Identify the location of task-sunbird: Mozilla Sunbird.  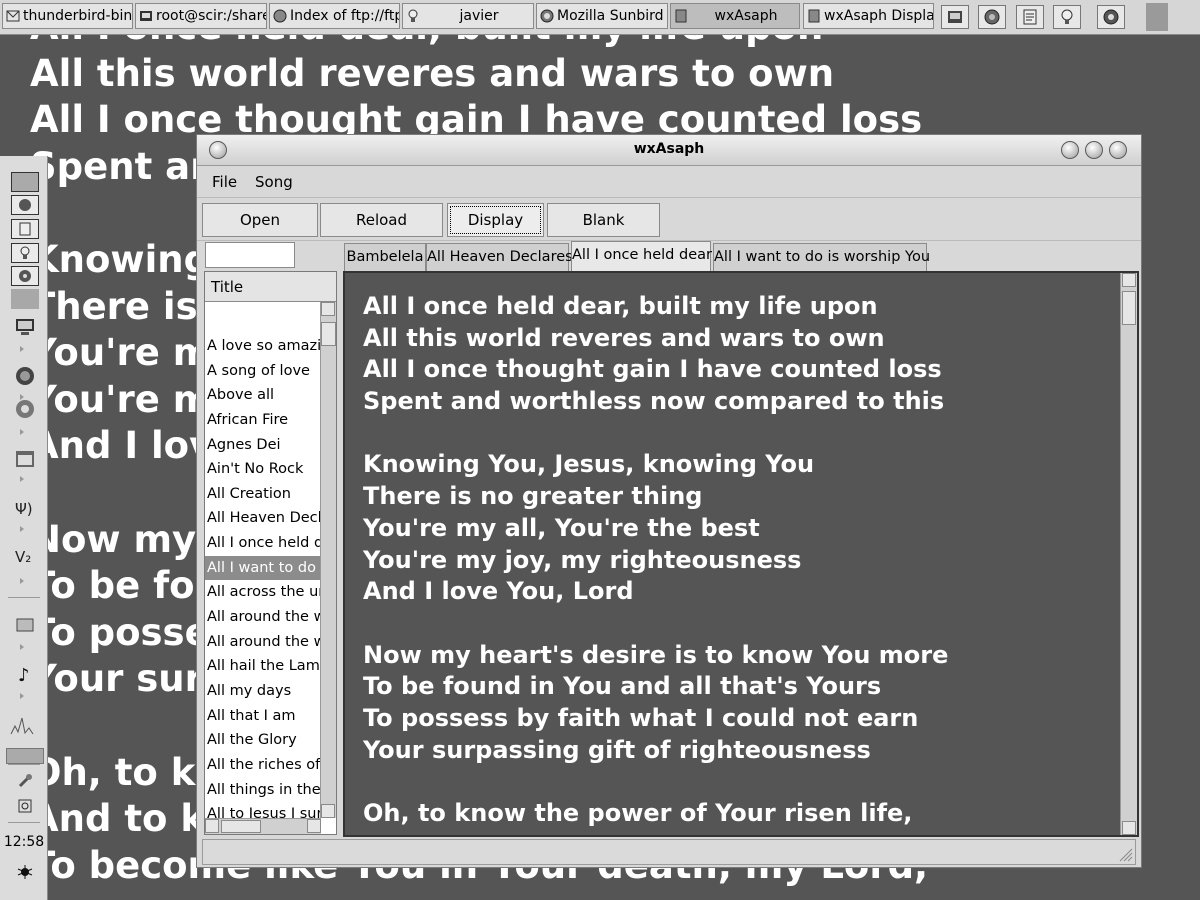
(602, 16).